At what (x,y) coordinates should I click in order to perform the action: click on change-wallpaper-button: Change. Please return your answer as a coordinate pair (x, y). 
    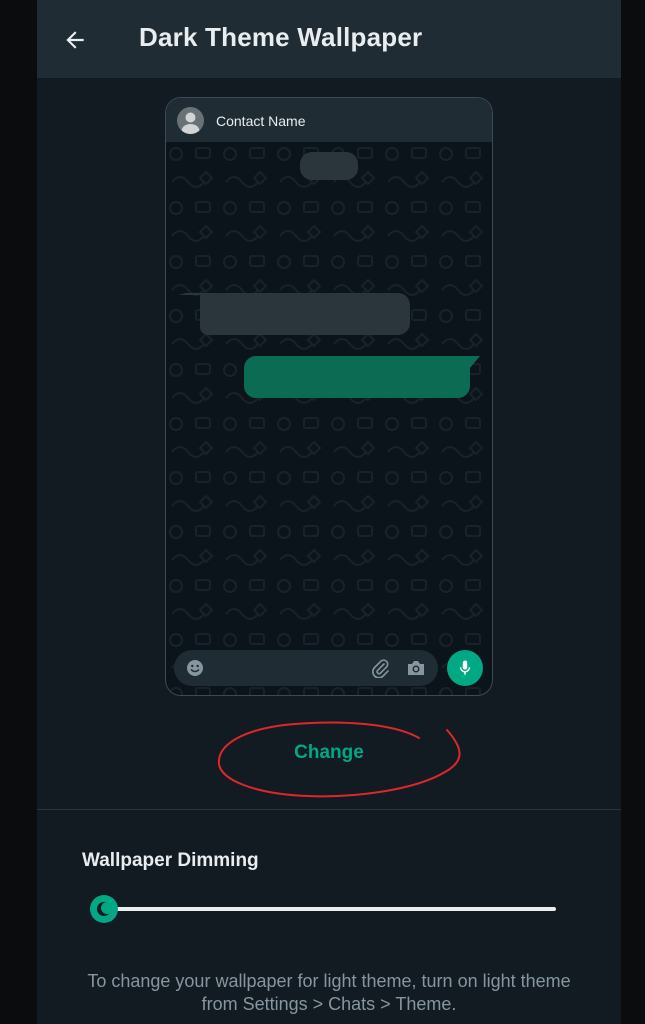
    Looking at the image, I should click on (329, 753).